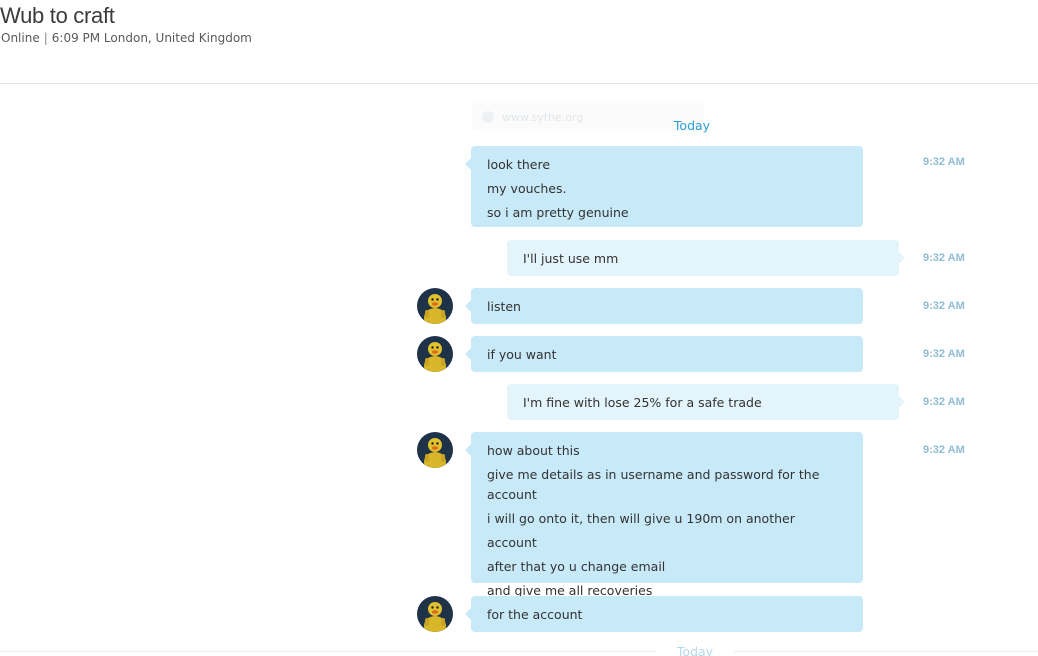 Image resolution: width=1038 pixels, height=656 pixels. I want to click on message-text: my vouches., so click(527, 188).